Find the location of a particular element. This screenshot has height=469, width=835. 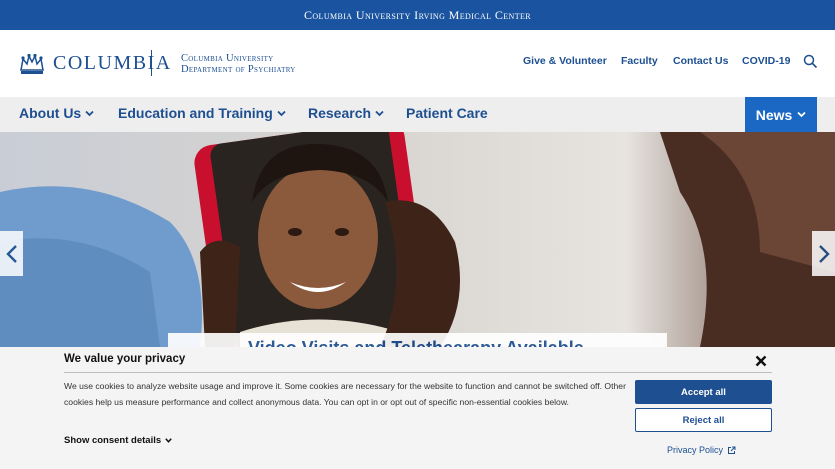

nav-news-button: News is located at coordinates (781, 114).